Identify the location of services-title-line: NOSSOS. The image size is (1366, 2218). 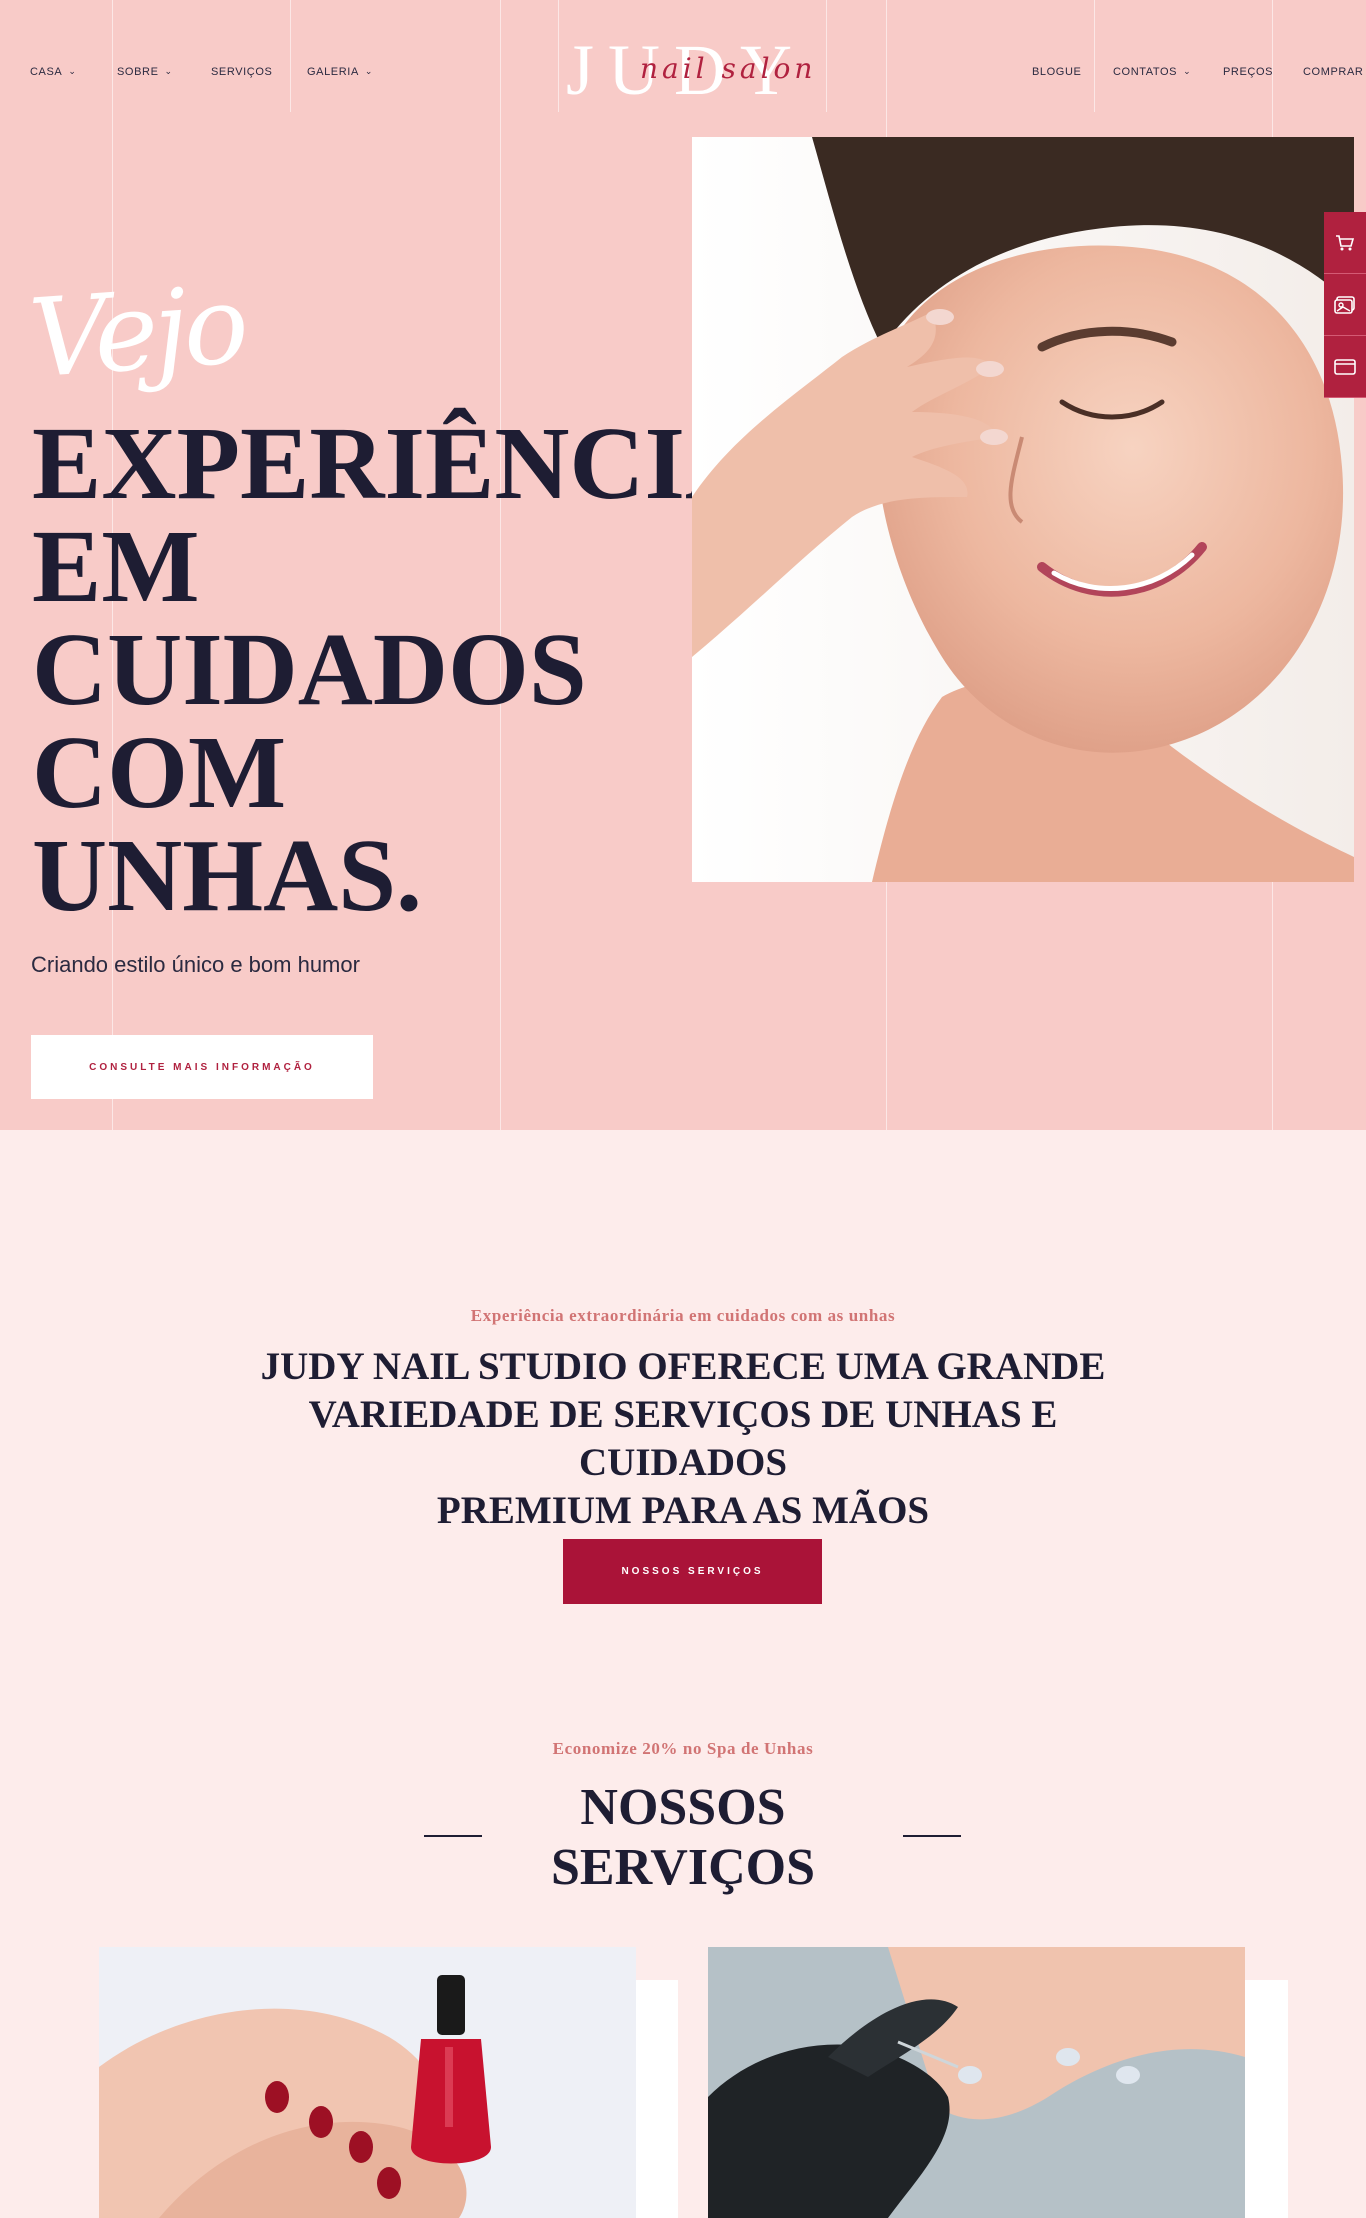
(683, 1807).